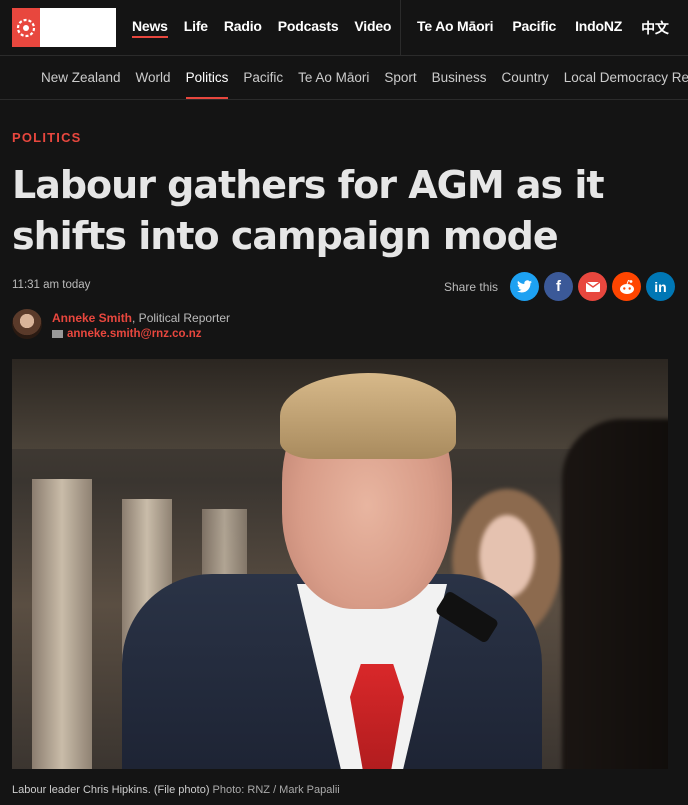 The width and height of the screenshot is (688, 805). I want to click on subnav-country: Country, so click(524, 77).